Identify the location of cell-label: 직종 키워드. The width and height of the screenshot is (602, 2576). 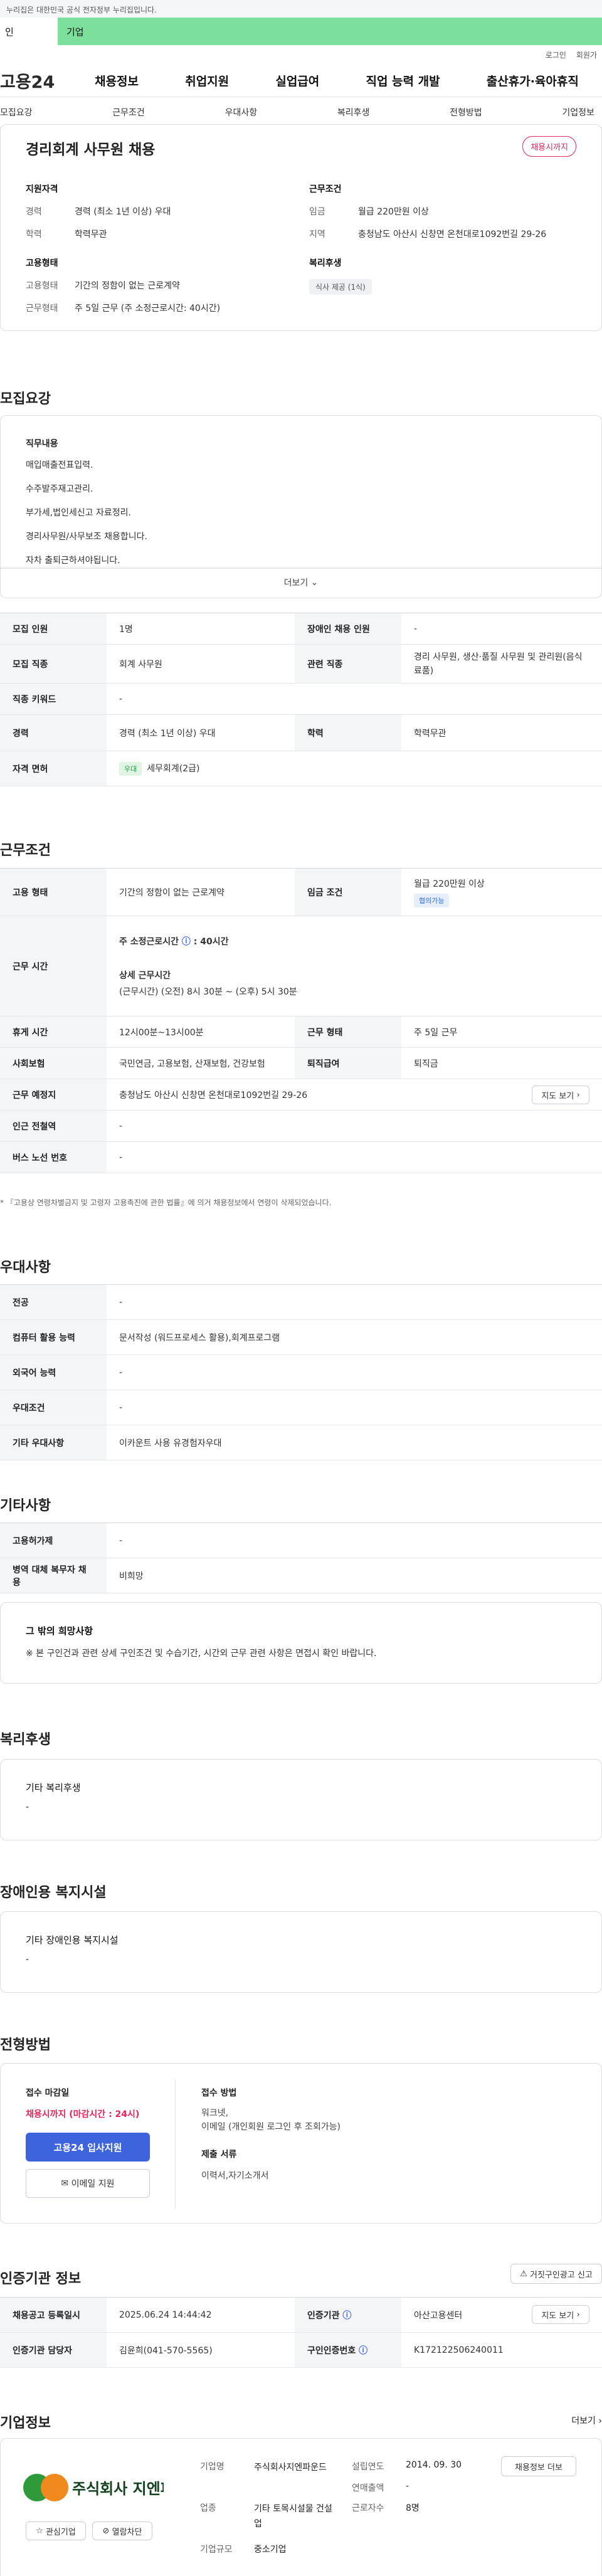
(53, 699).